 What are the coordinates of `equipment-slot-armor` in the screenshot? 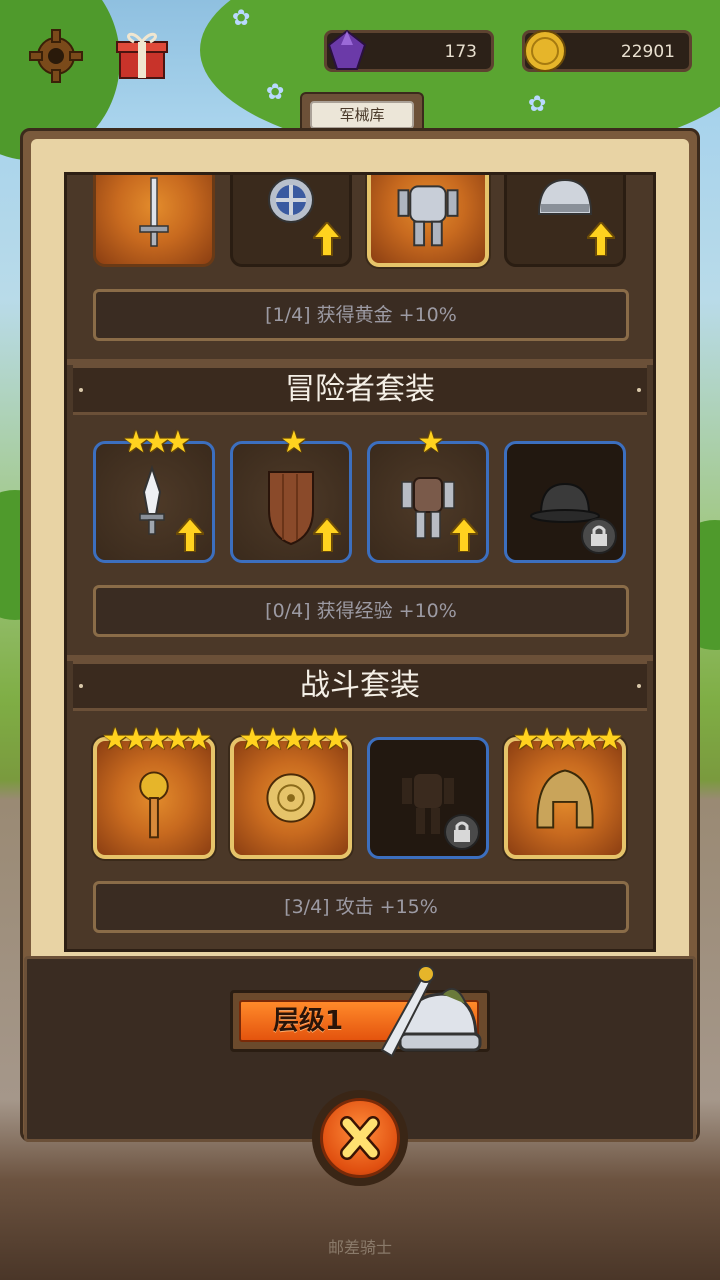 It's located at (428, 221).